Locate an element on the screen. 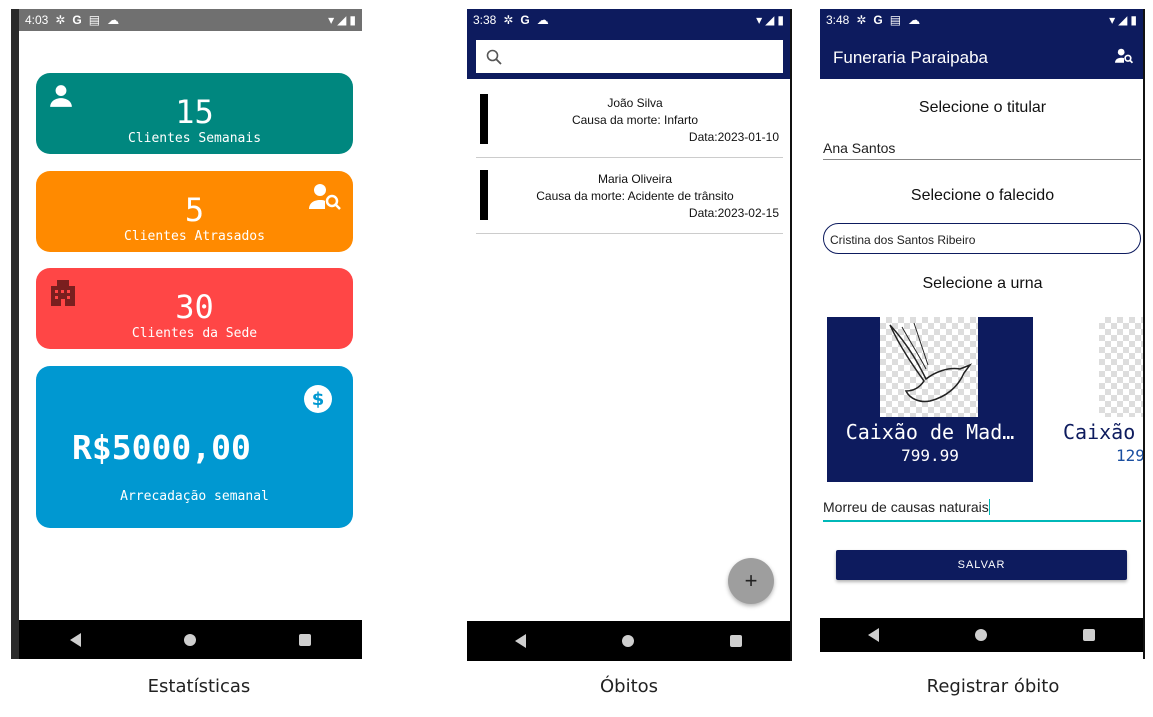 The image size is (1153, 717). card-label: Clientes Atrasados is located at coordinates (194, 236).